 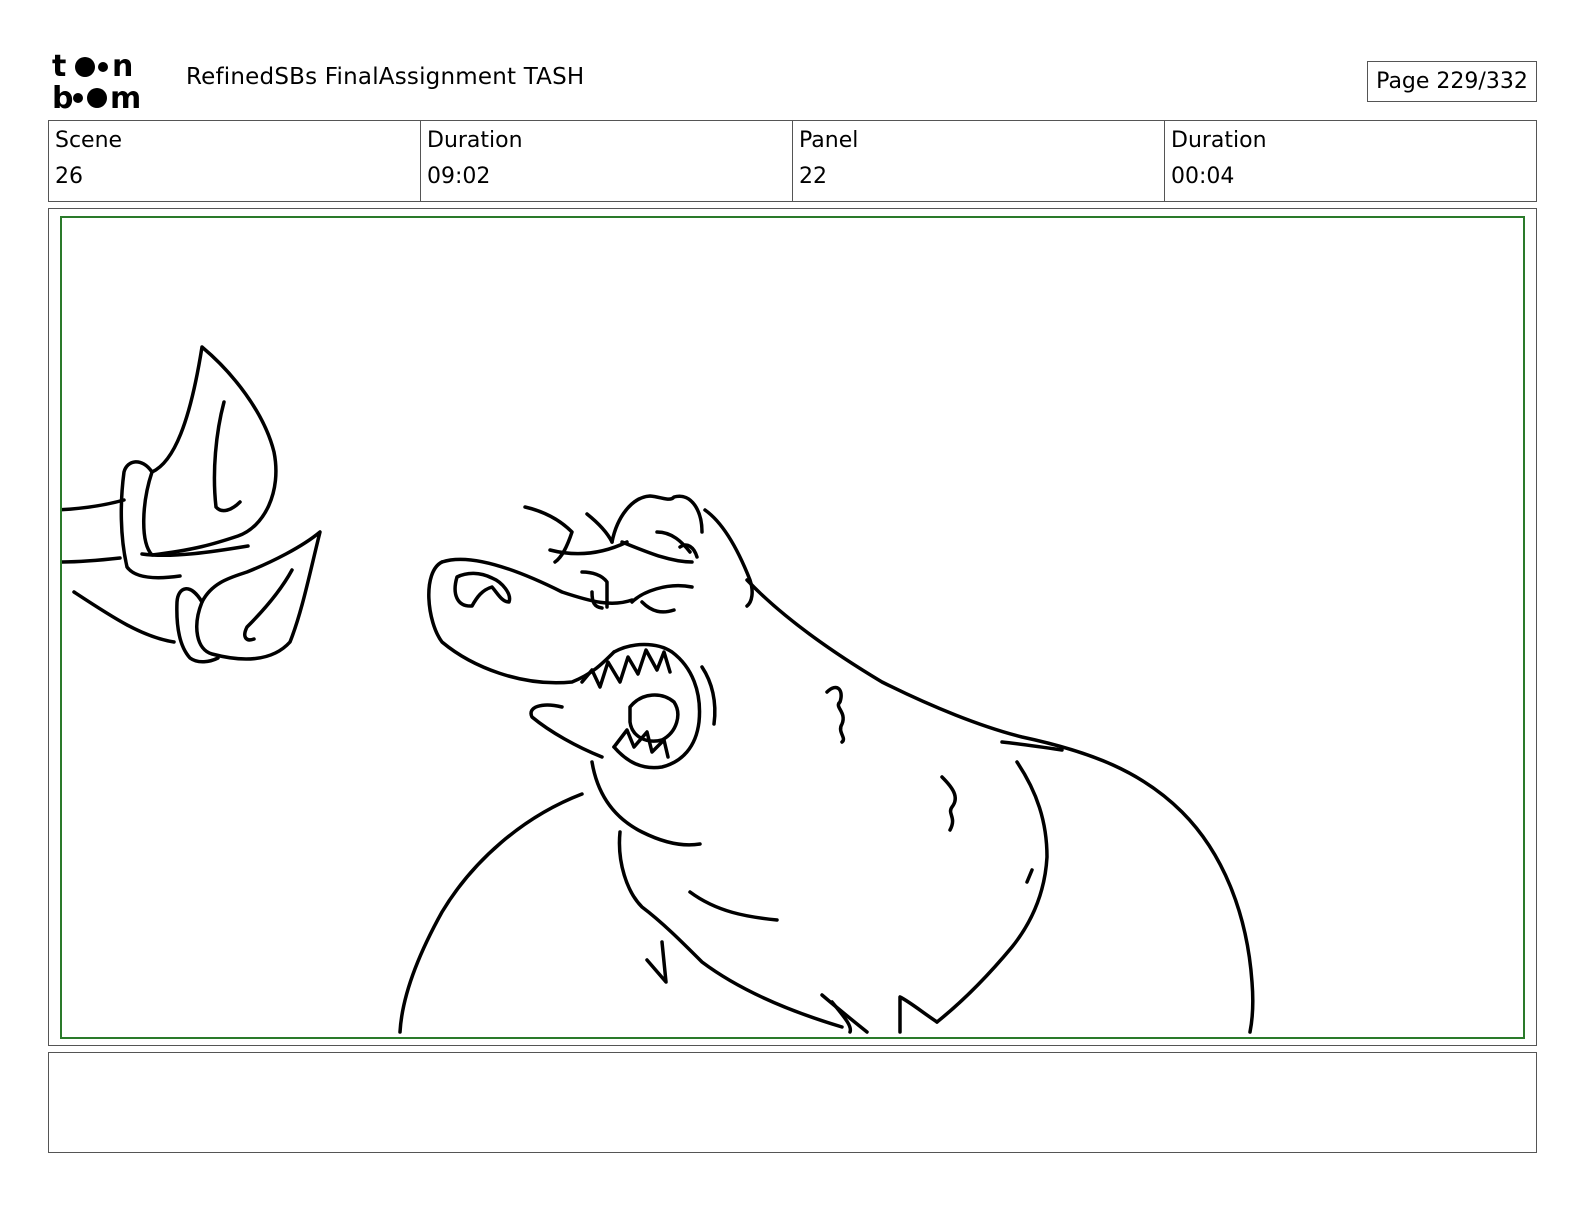 What do you see at coordinates (607, 161) in the screenshot?
I see `scene-duration-cell: Duration 09:02` at bounding box center [607, 161].